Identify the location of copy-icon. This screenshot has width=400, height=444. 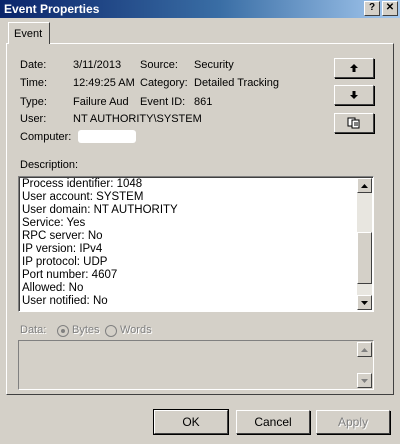
(353, 123).